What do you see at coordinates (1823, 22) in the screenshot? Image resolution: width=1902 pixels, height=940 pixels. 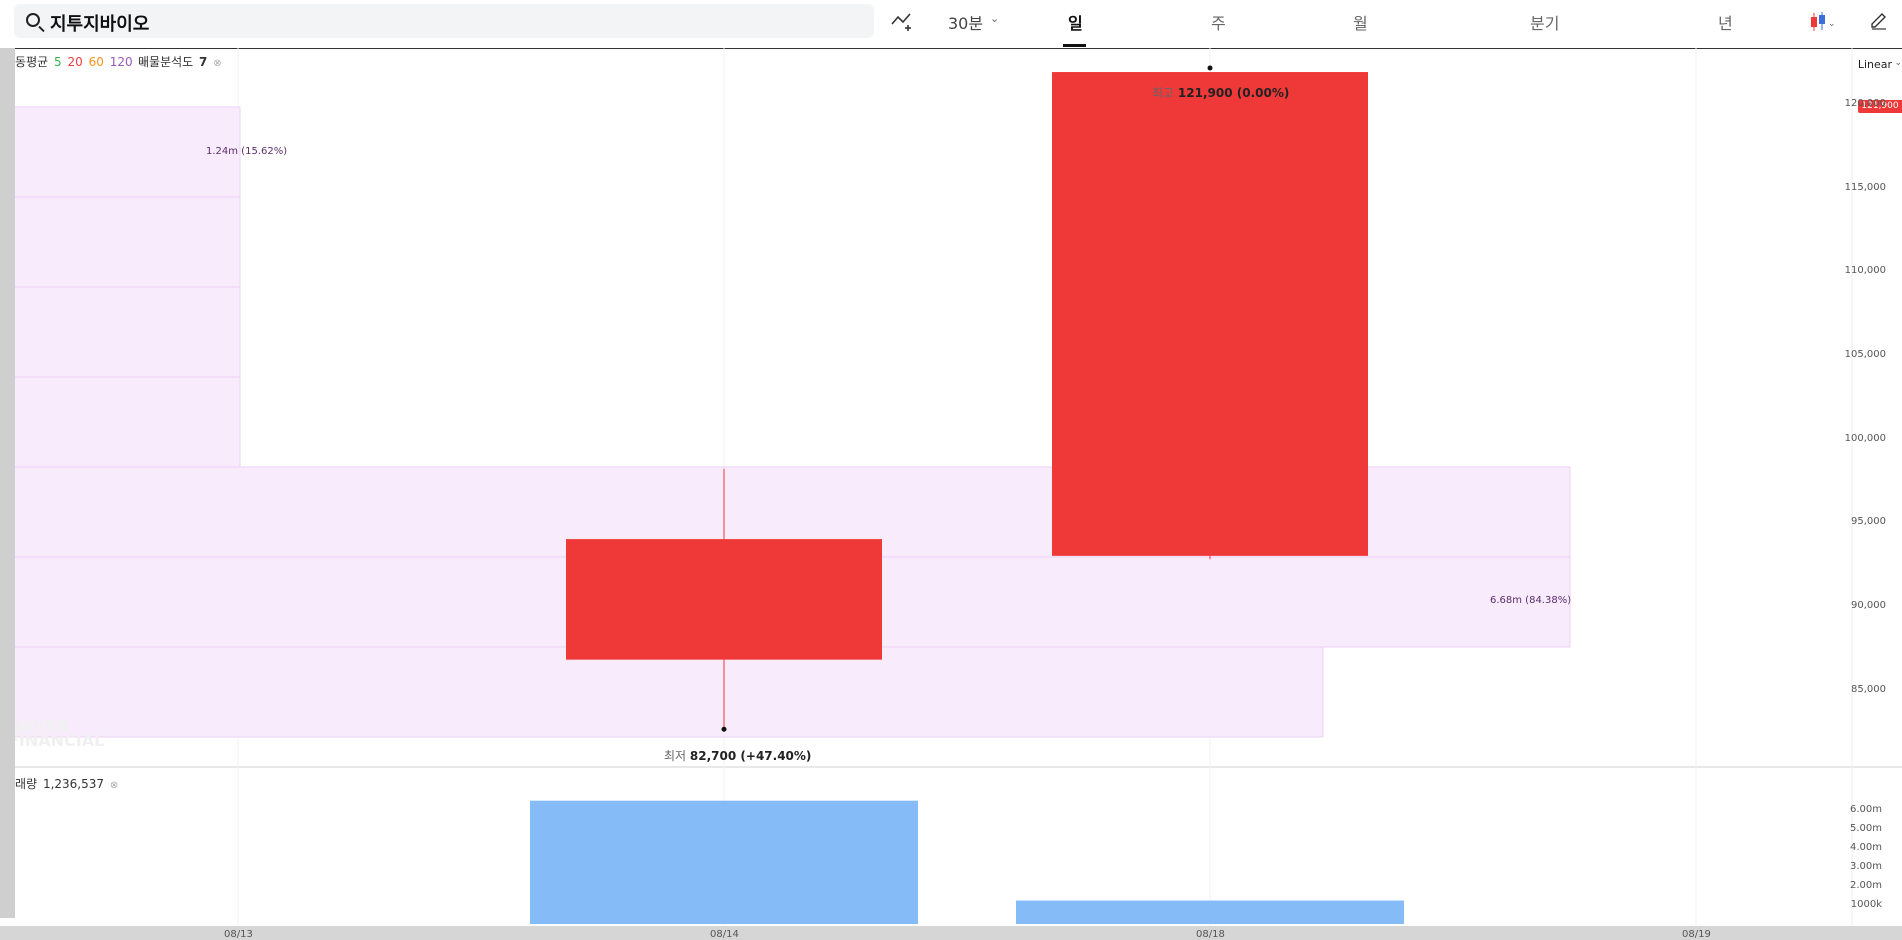 I see `candlestick-icon: ⌄` at bounding box center [1823, 22].